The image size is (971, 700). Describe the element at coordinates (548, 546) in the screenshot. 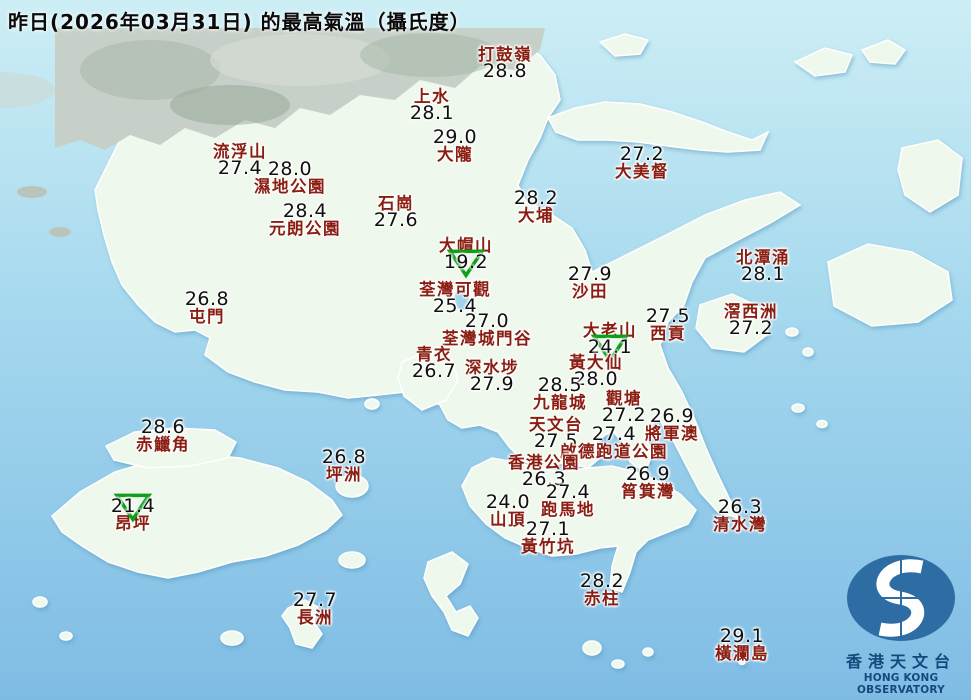

I see `station-name: 黃竹坑` at that location.